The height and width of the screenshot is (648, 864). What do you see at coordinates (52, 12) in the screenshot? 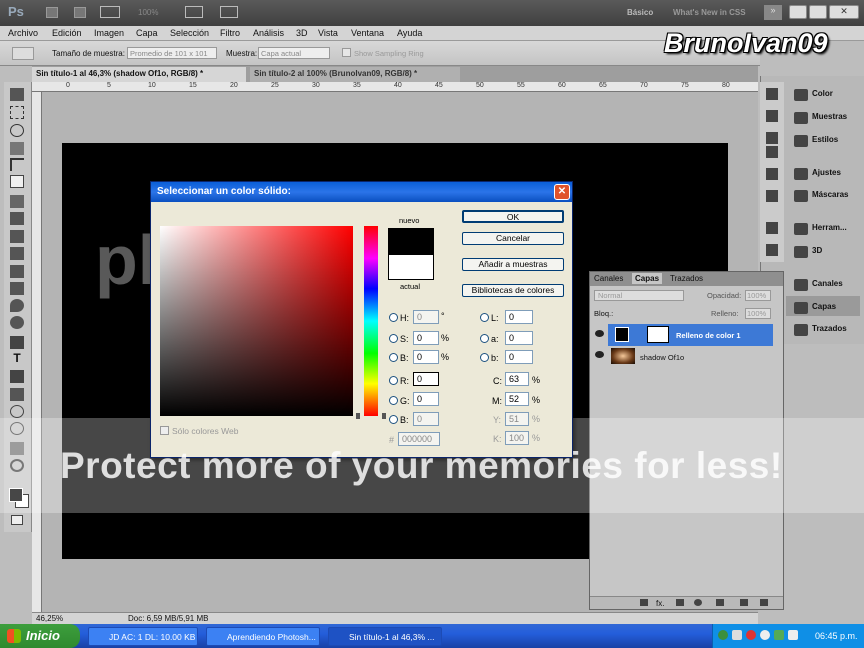
I see `bridge-icon` at bounding box center [52, 12].